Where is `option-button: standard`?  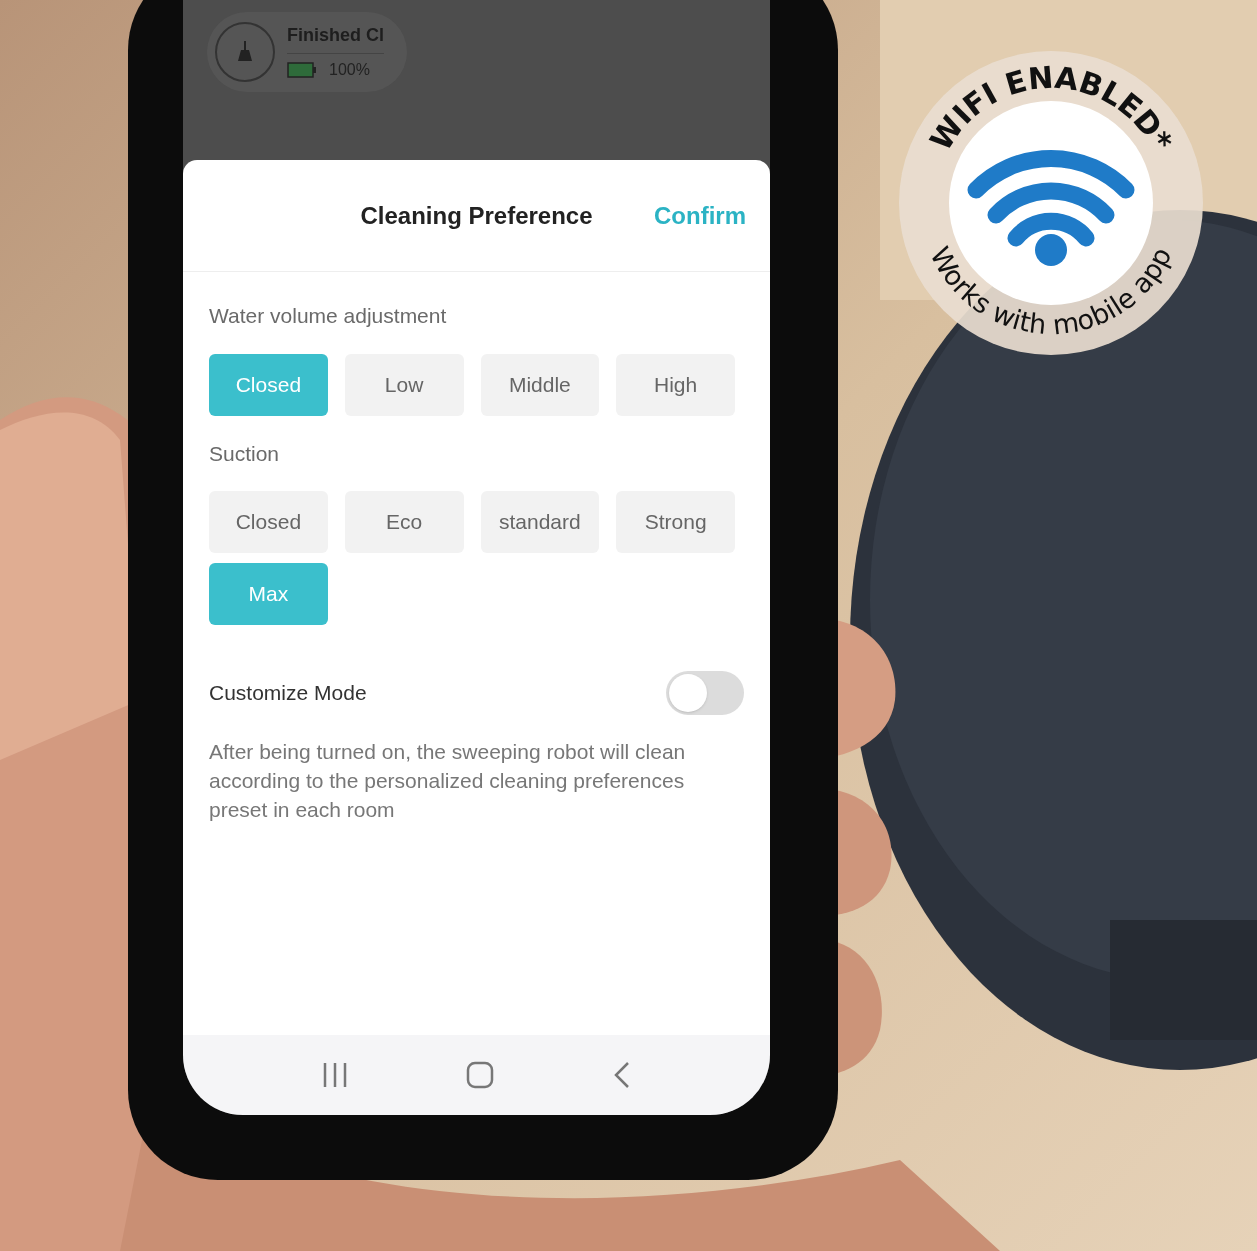
option-button: standard is located at coordinates (540, 522).